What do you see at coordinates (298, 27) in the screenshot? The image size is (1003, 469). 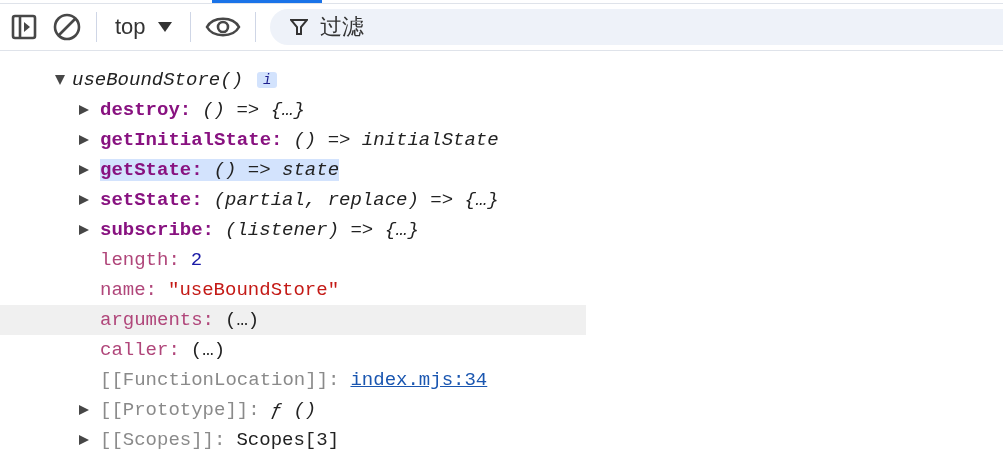 I see `filter-icon` at bounding box center [298, 27].